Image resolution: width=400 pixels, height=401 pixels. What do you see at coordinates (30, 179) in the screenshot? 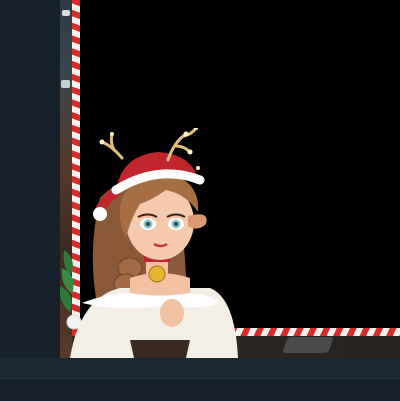
I see `side-panel` at bounding box center [30, 179].